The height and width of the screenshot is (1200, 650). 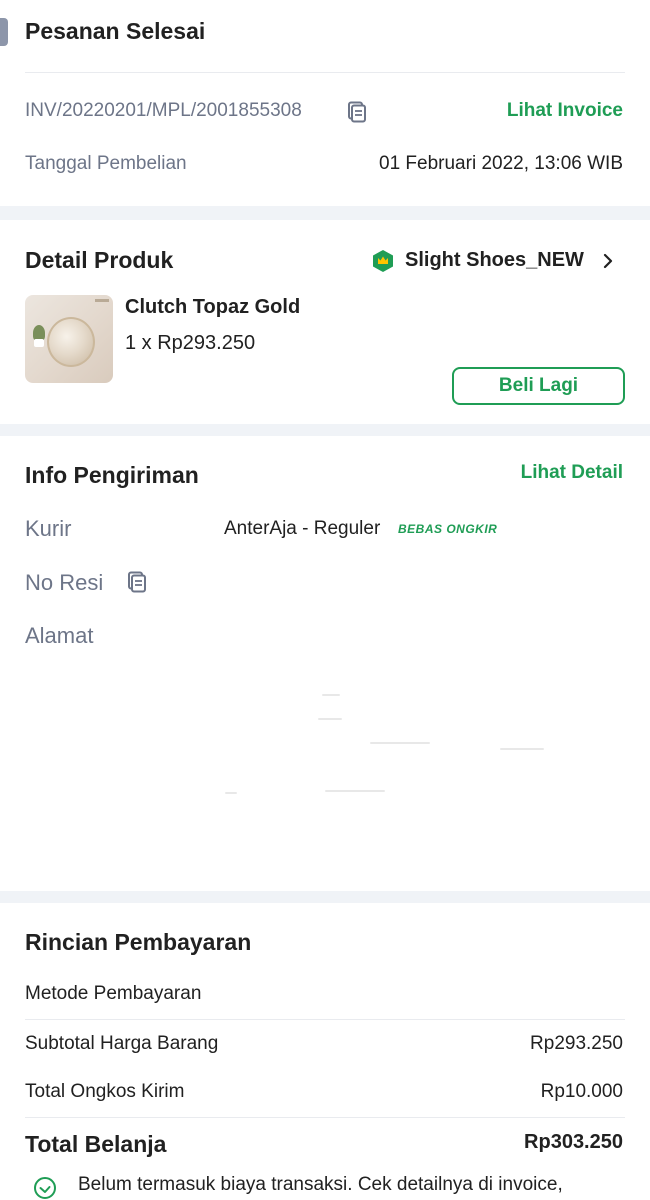 I want to click on status-accent-bar, so click(x=4, y=32).